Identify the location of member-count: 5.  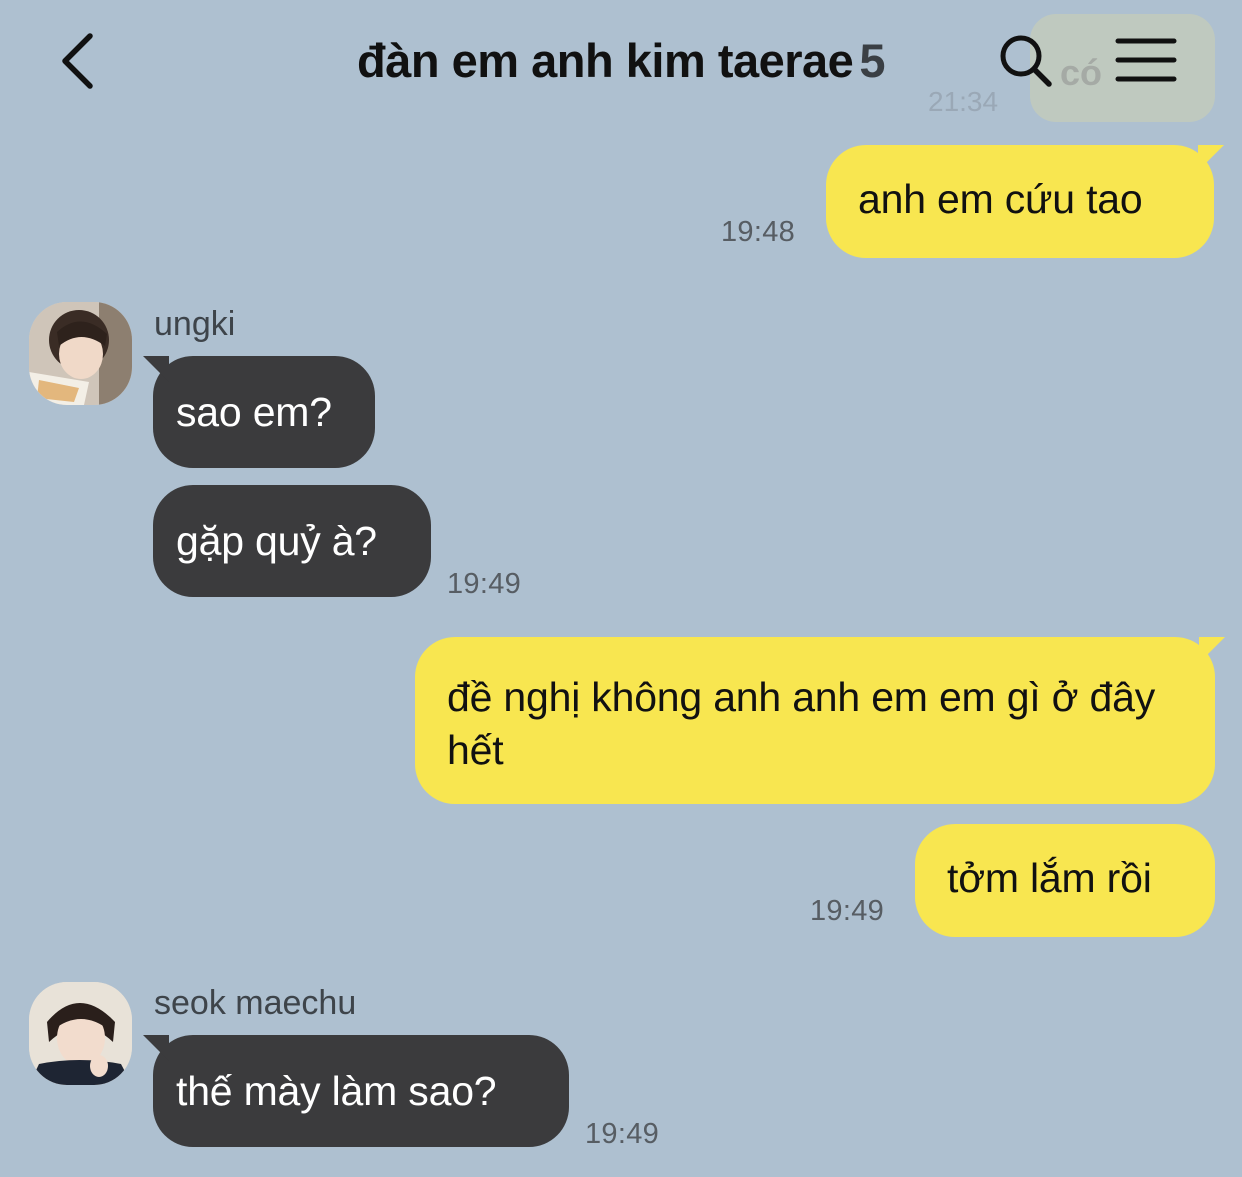
(872, 60).